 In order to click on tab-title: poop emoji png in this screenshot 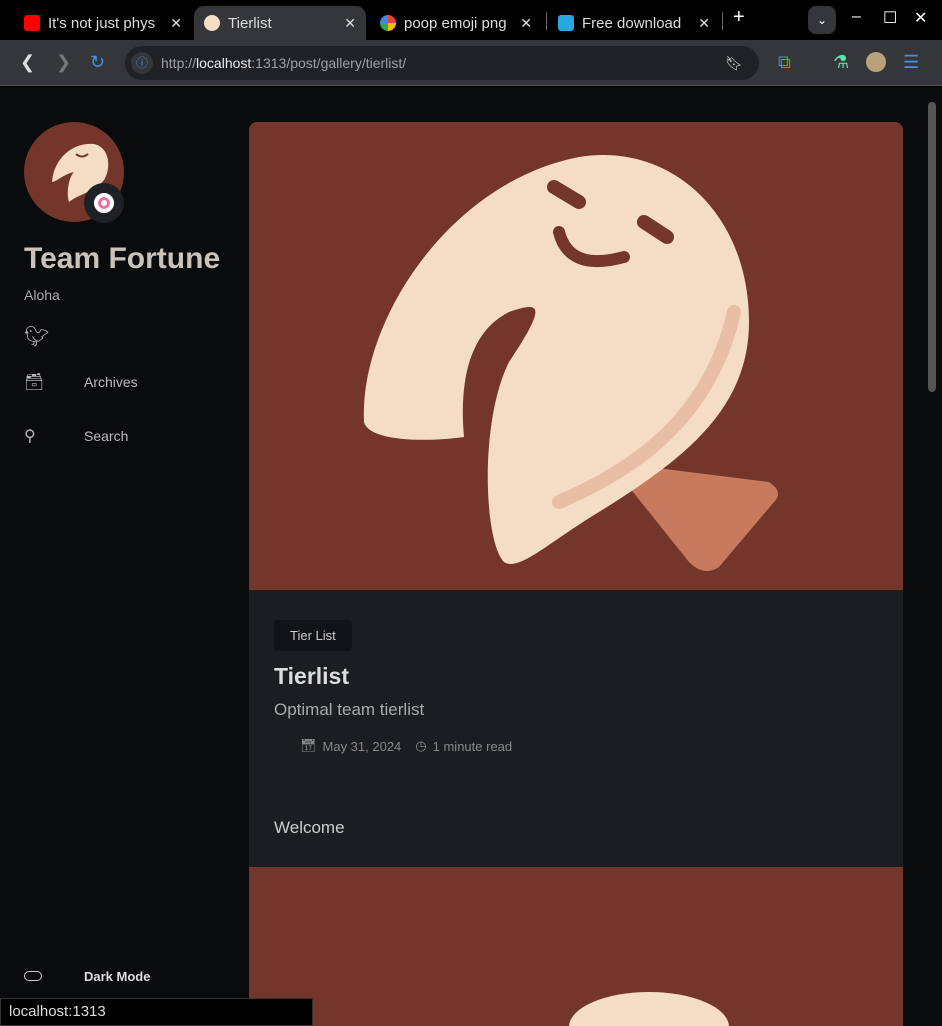, I will do `click(455, 23)`.